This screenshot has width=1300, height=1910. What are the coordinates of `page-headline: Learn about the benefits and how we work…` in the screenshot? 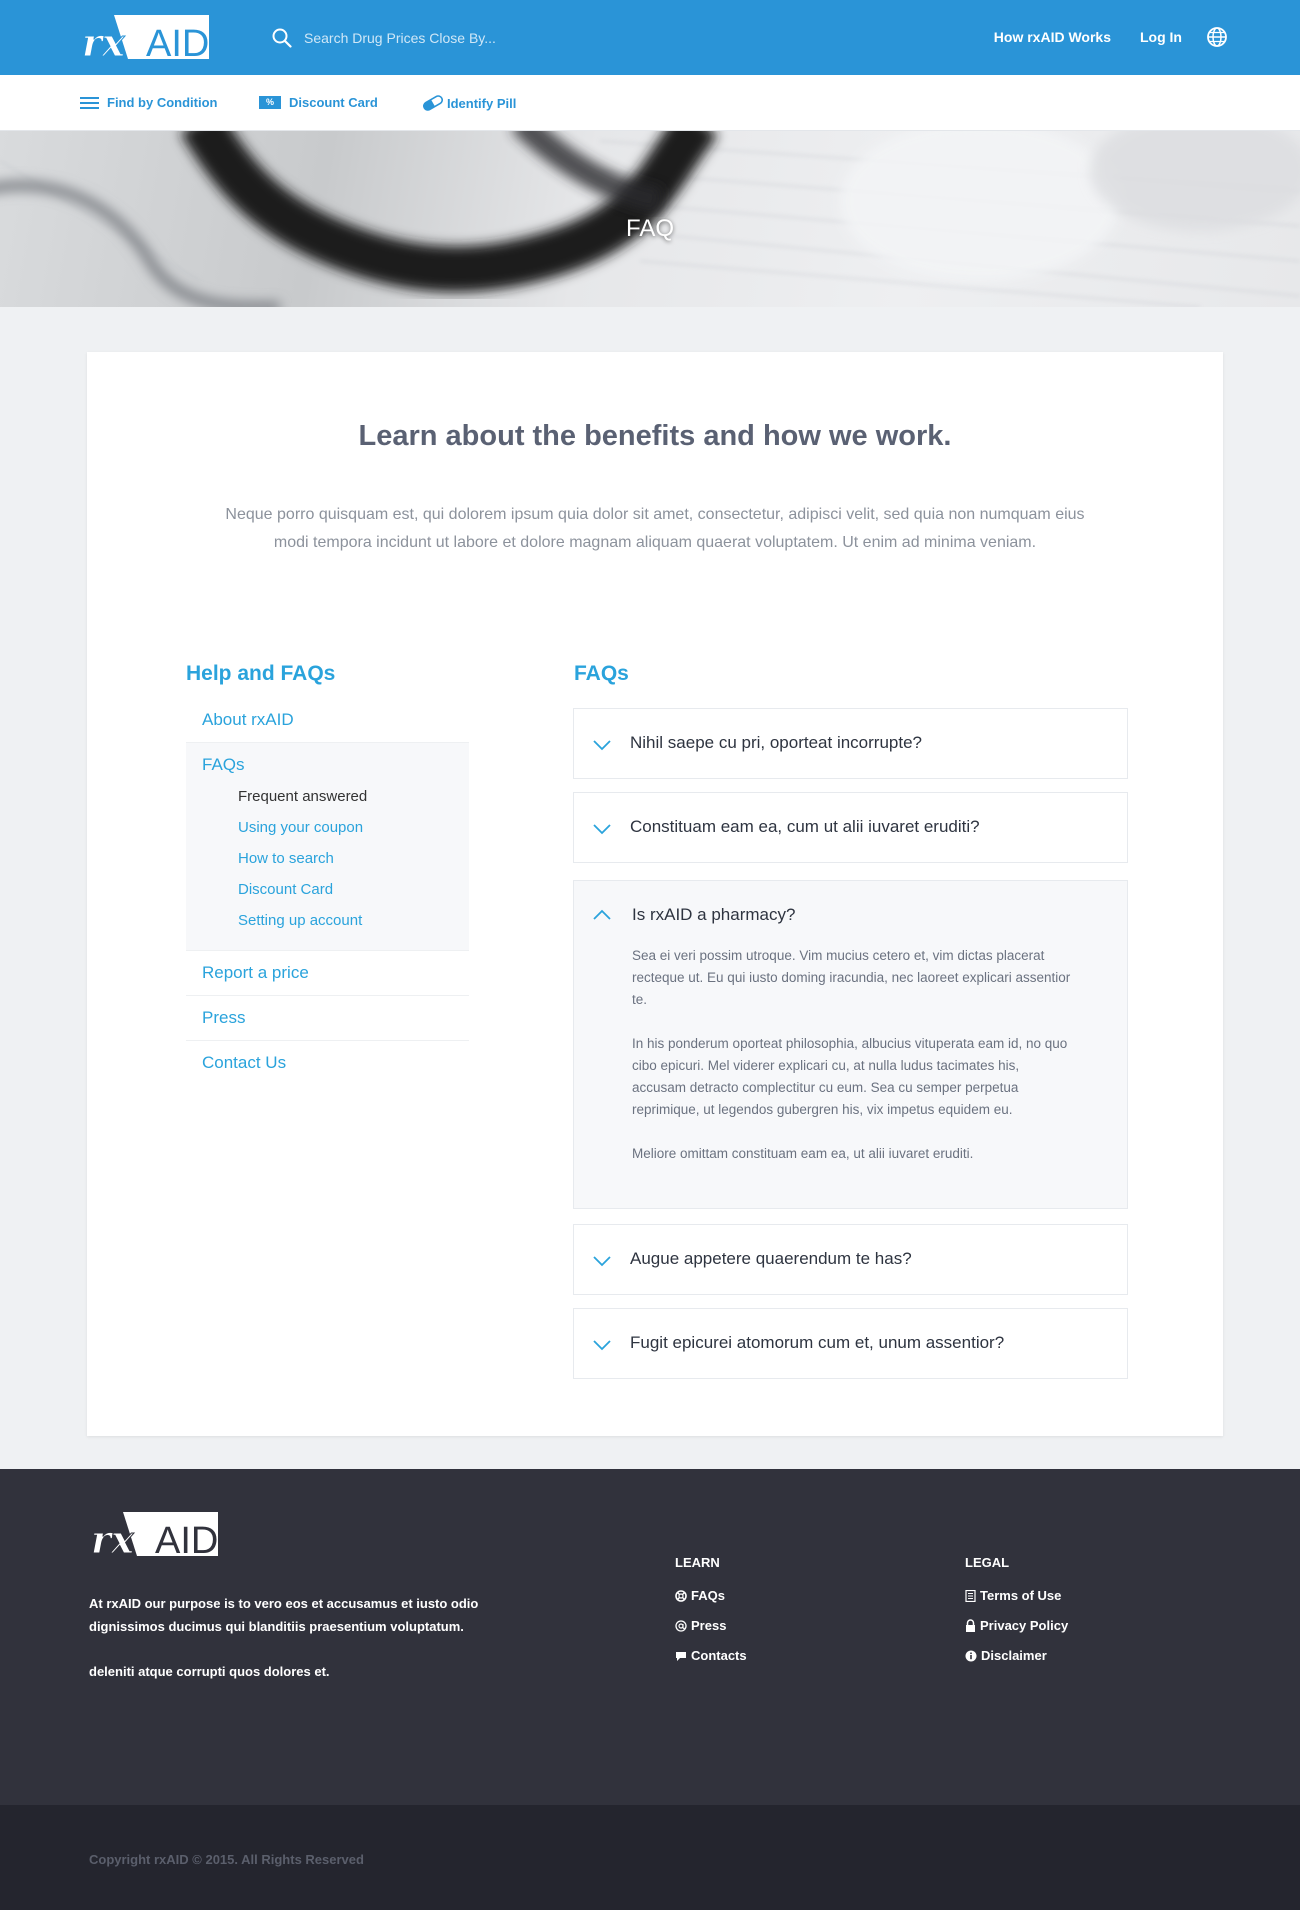 It's located at (655, 436).